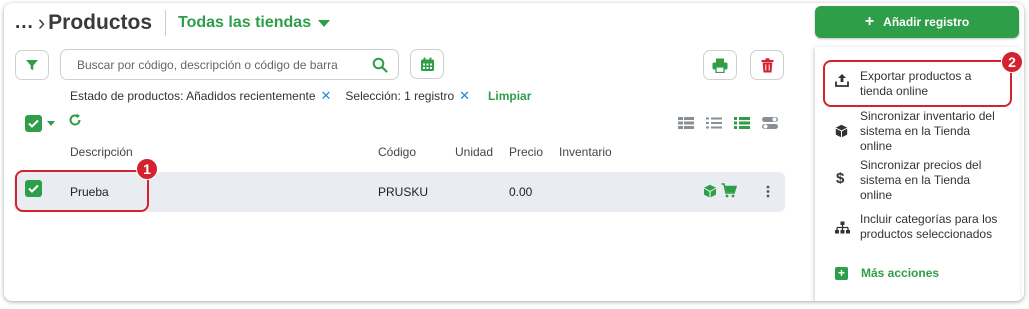  I want to click on filter-chip-selection: Selección: 1 registro ✕, so click(407, 96).